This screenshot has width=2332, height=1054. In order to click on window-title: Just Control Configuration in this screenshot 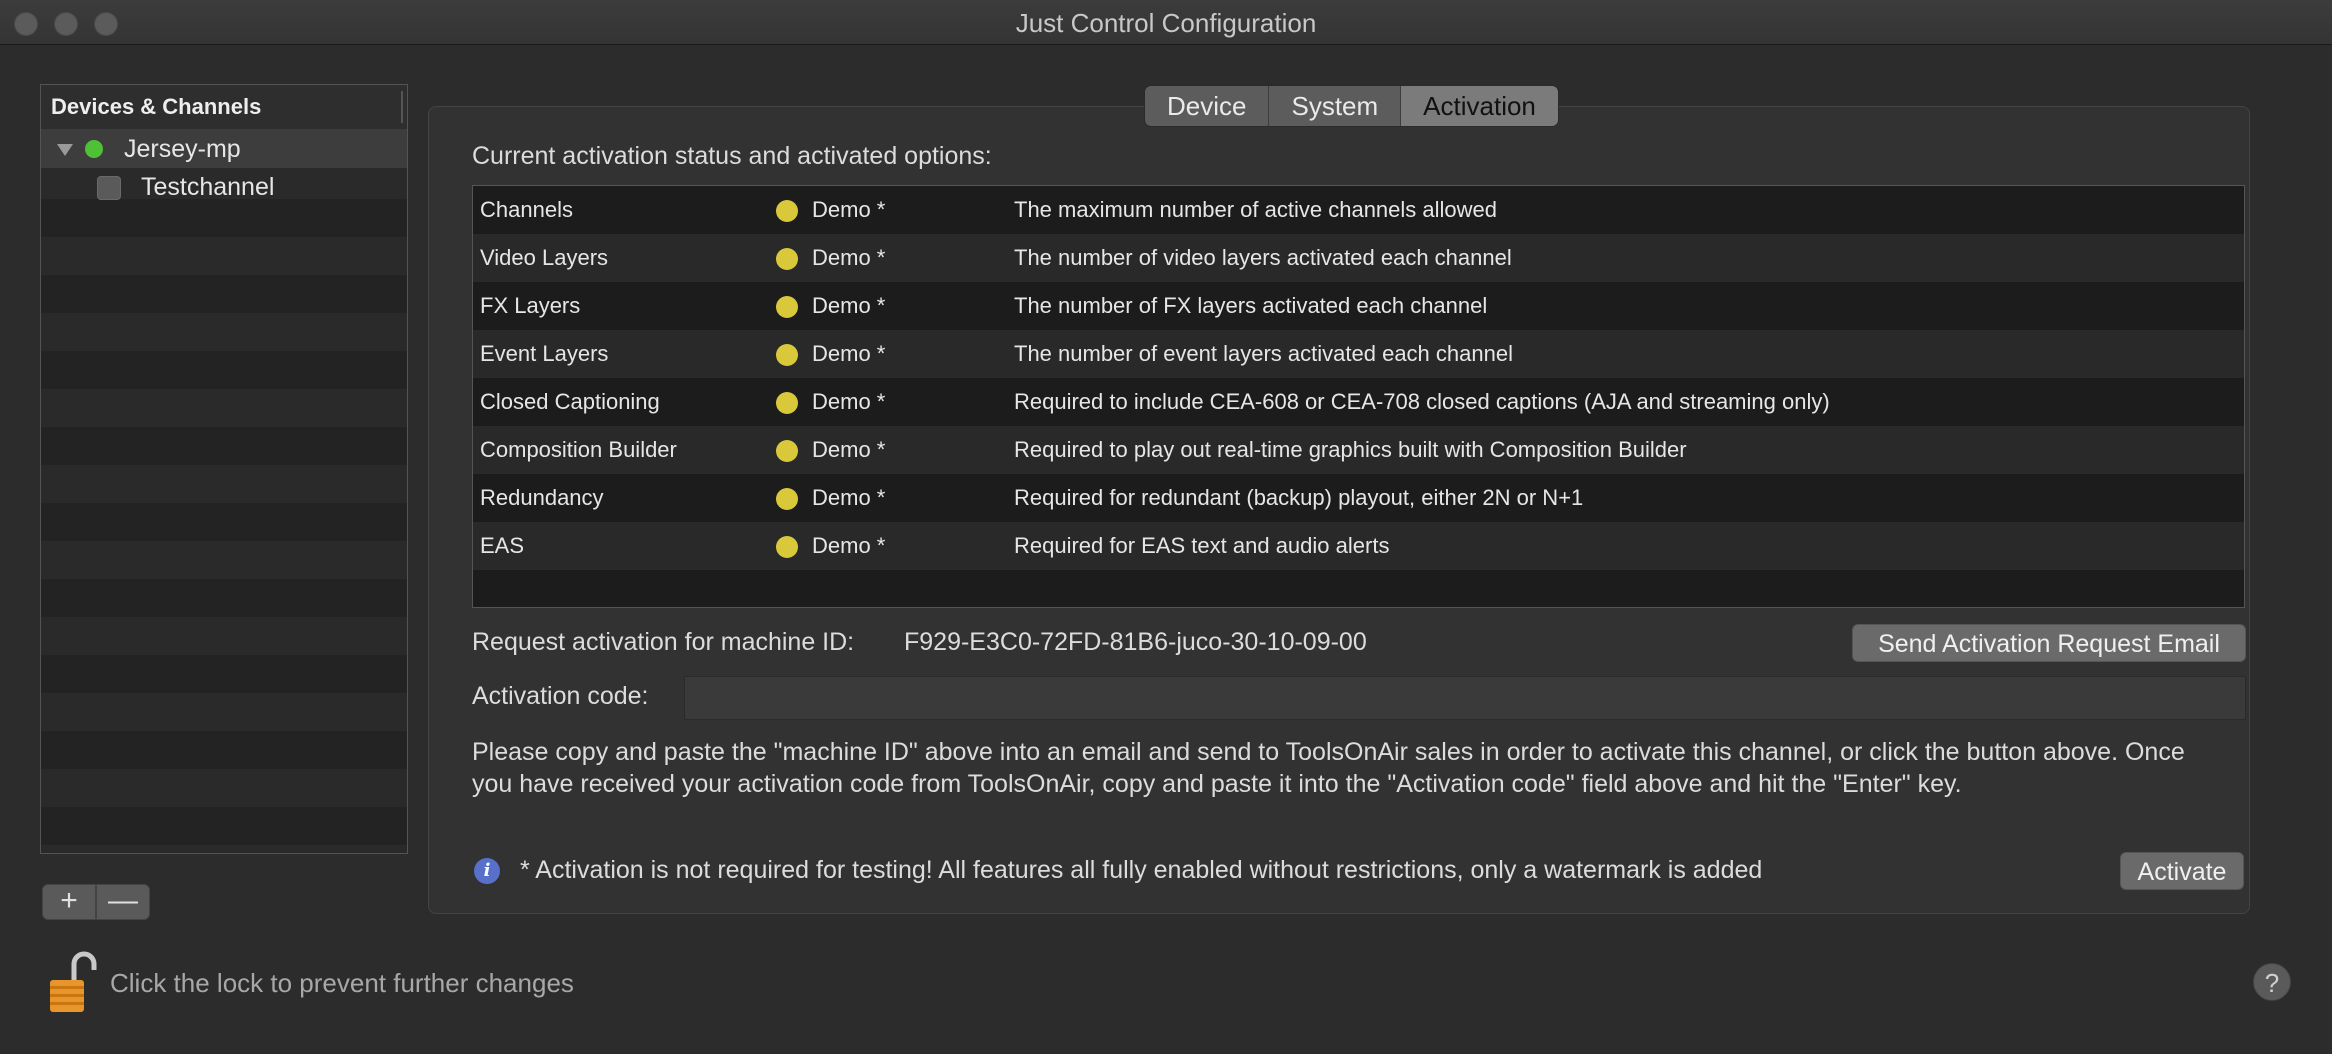, I will do `click(1166, 23)`.